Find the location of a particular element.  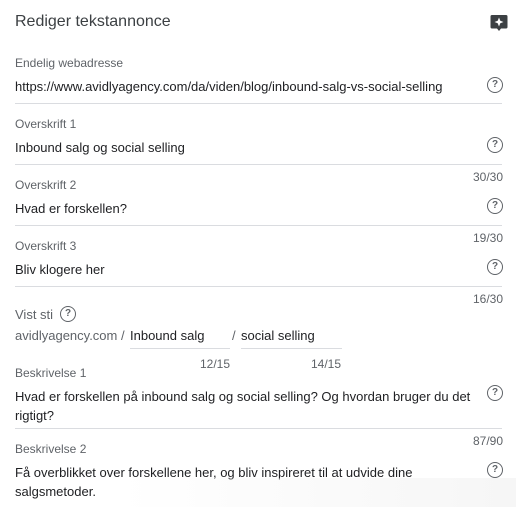

description1-line2: rigtigt? is located at coordinates (35, 415).